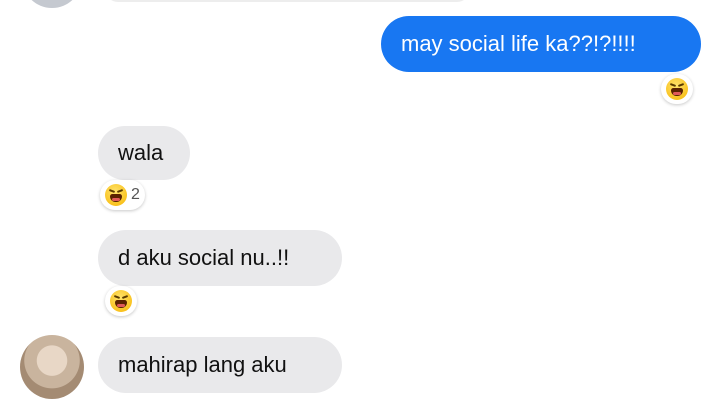 This screenshot has width=720, height=405. What do you see at coordinates (204, 257) in the screenshot?
I see `message-text: d aku social nu..!!` at bounding box center [204, 257].